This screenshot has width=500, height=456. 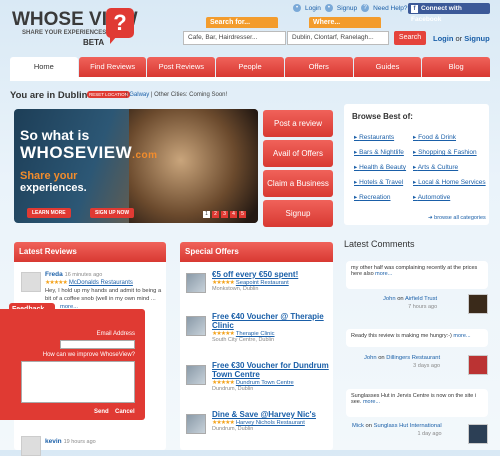 I want to click on browse-item: Automotive, so click(x=449, y=197).